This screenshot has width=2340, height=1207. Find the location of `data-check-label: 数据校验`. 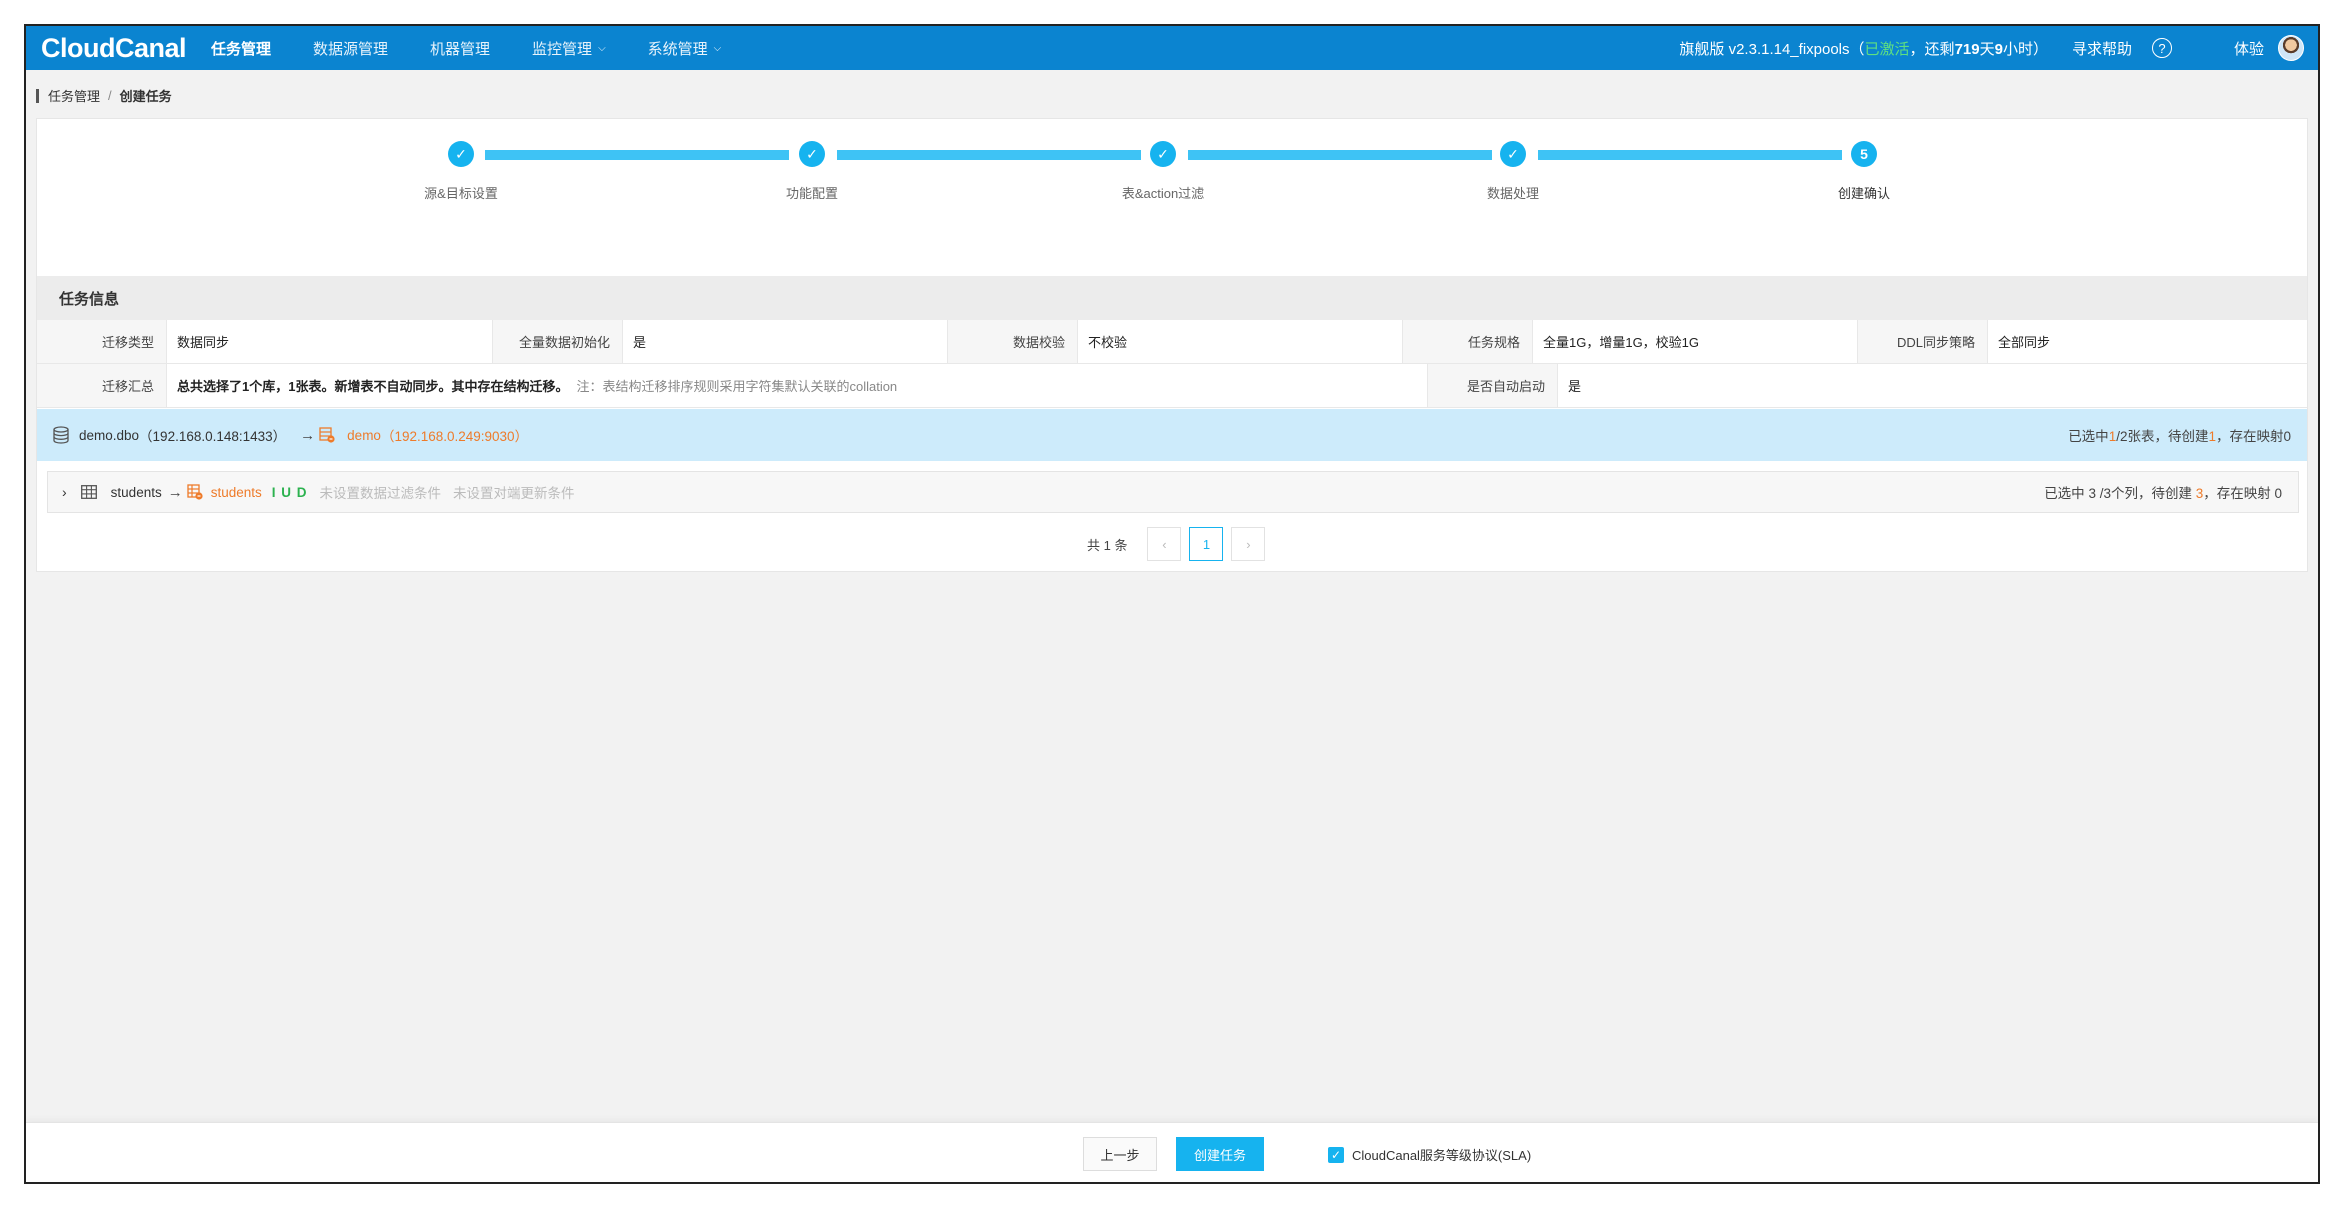

data-check-label: 数据校验 is located at coordinates (1013, 341).